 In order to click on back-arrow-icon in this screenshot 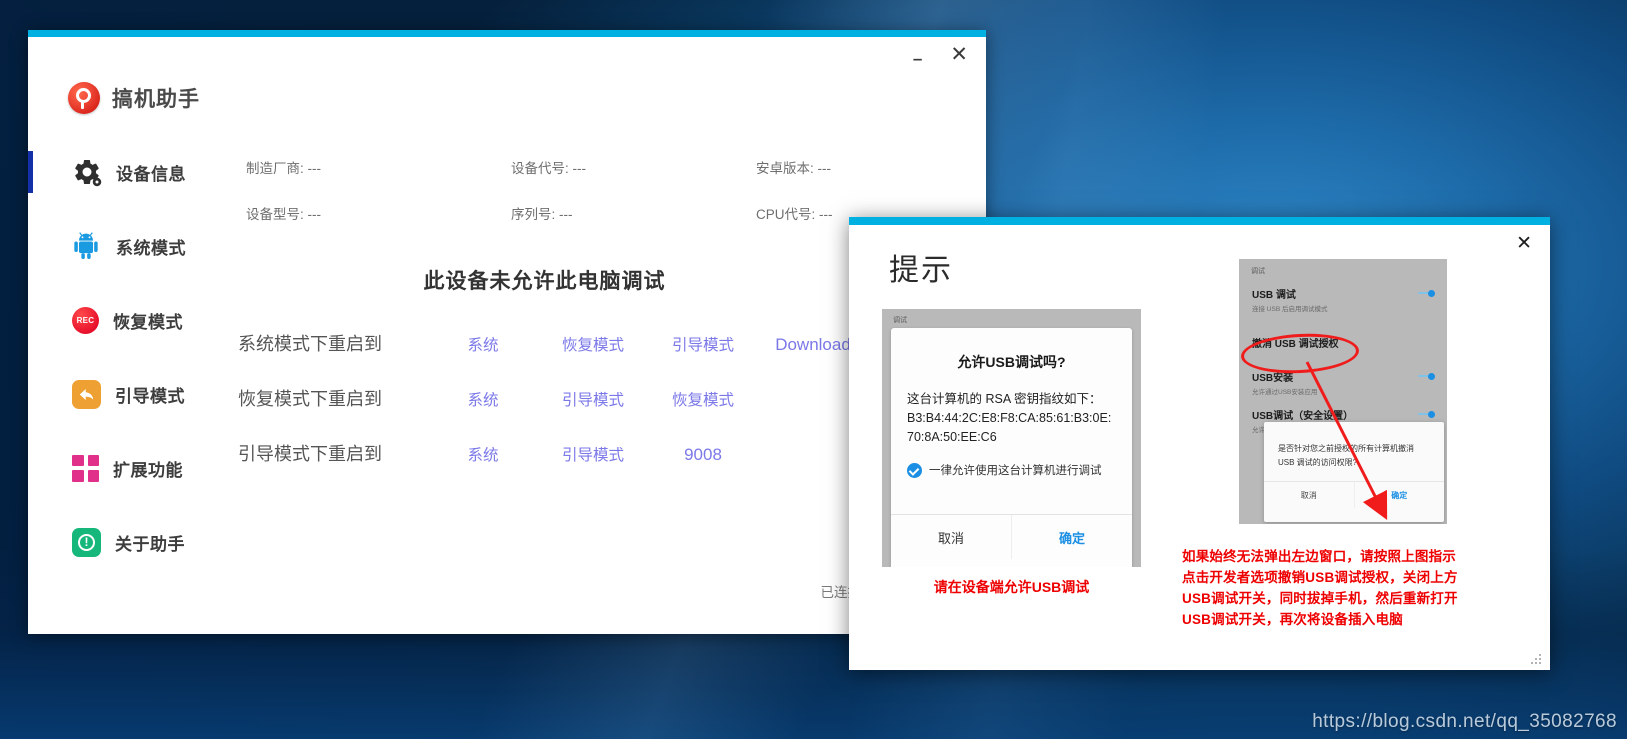, I will do `click(86, 394)`.